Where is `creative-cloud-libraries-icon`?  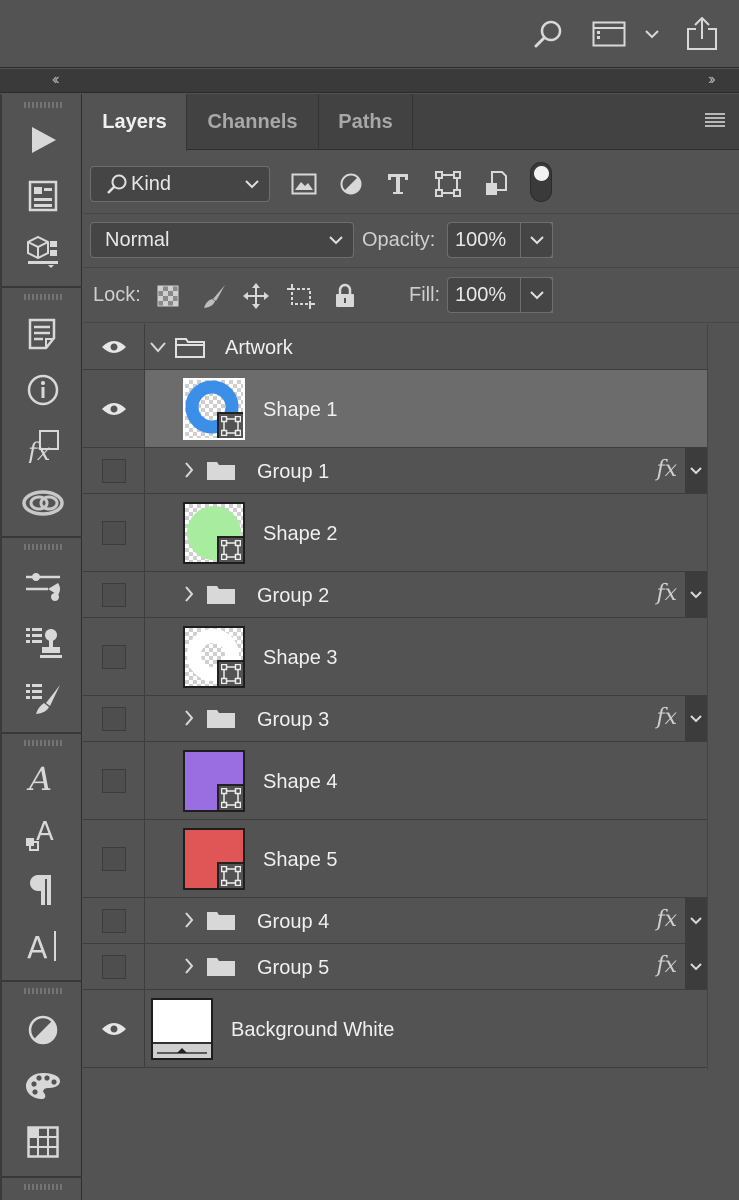
creative-cloud-libraries-icon is located at coordinates (43, 502).